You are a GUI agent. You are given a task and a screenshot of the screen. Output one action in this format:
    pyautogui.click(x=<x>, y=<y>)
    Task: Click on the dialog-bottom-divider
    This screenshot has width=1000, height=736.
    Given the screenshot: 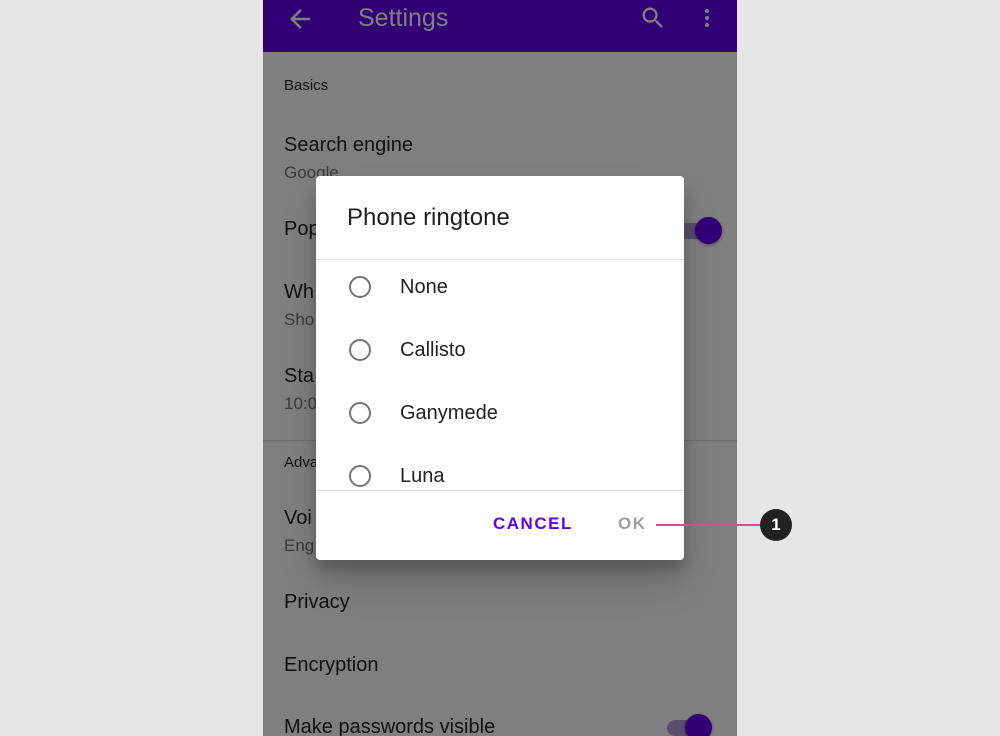 What is the action you would take?
    pyautogui.click(x=500, y=490)
    